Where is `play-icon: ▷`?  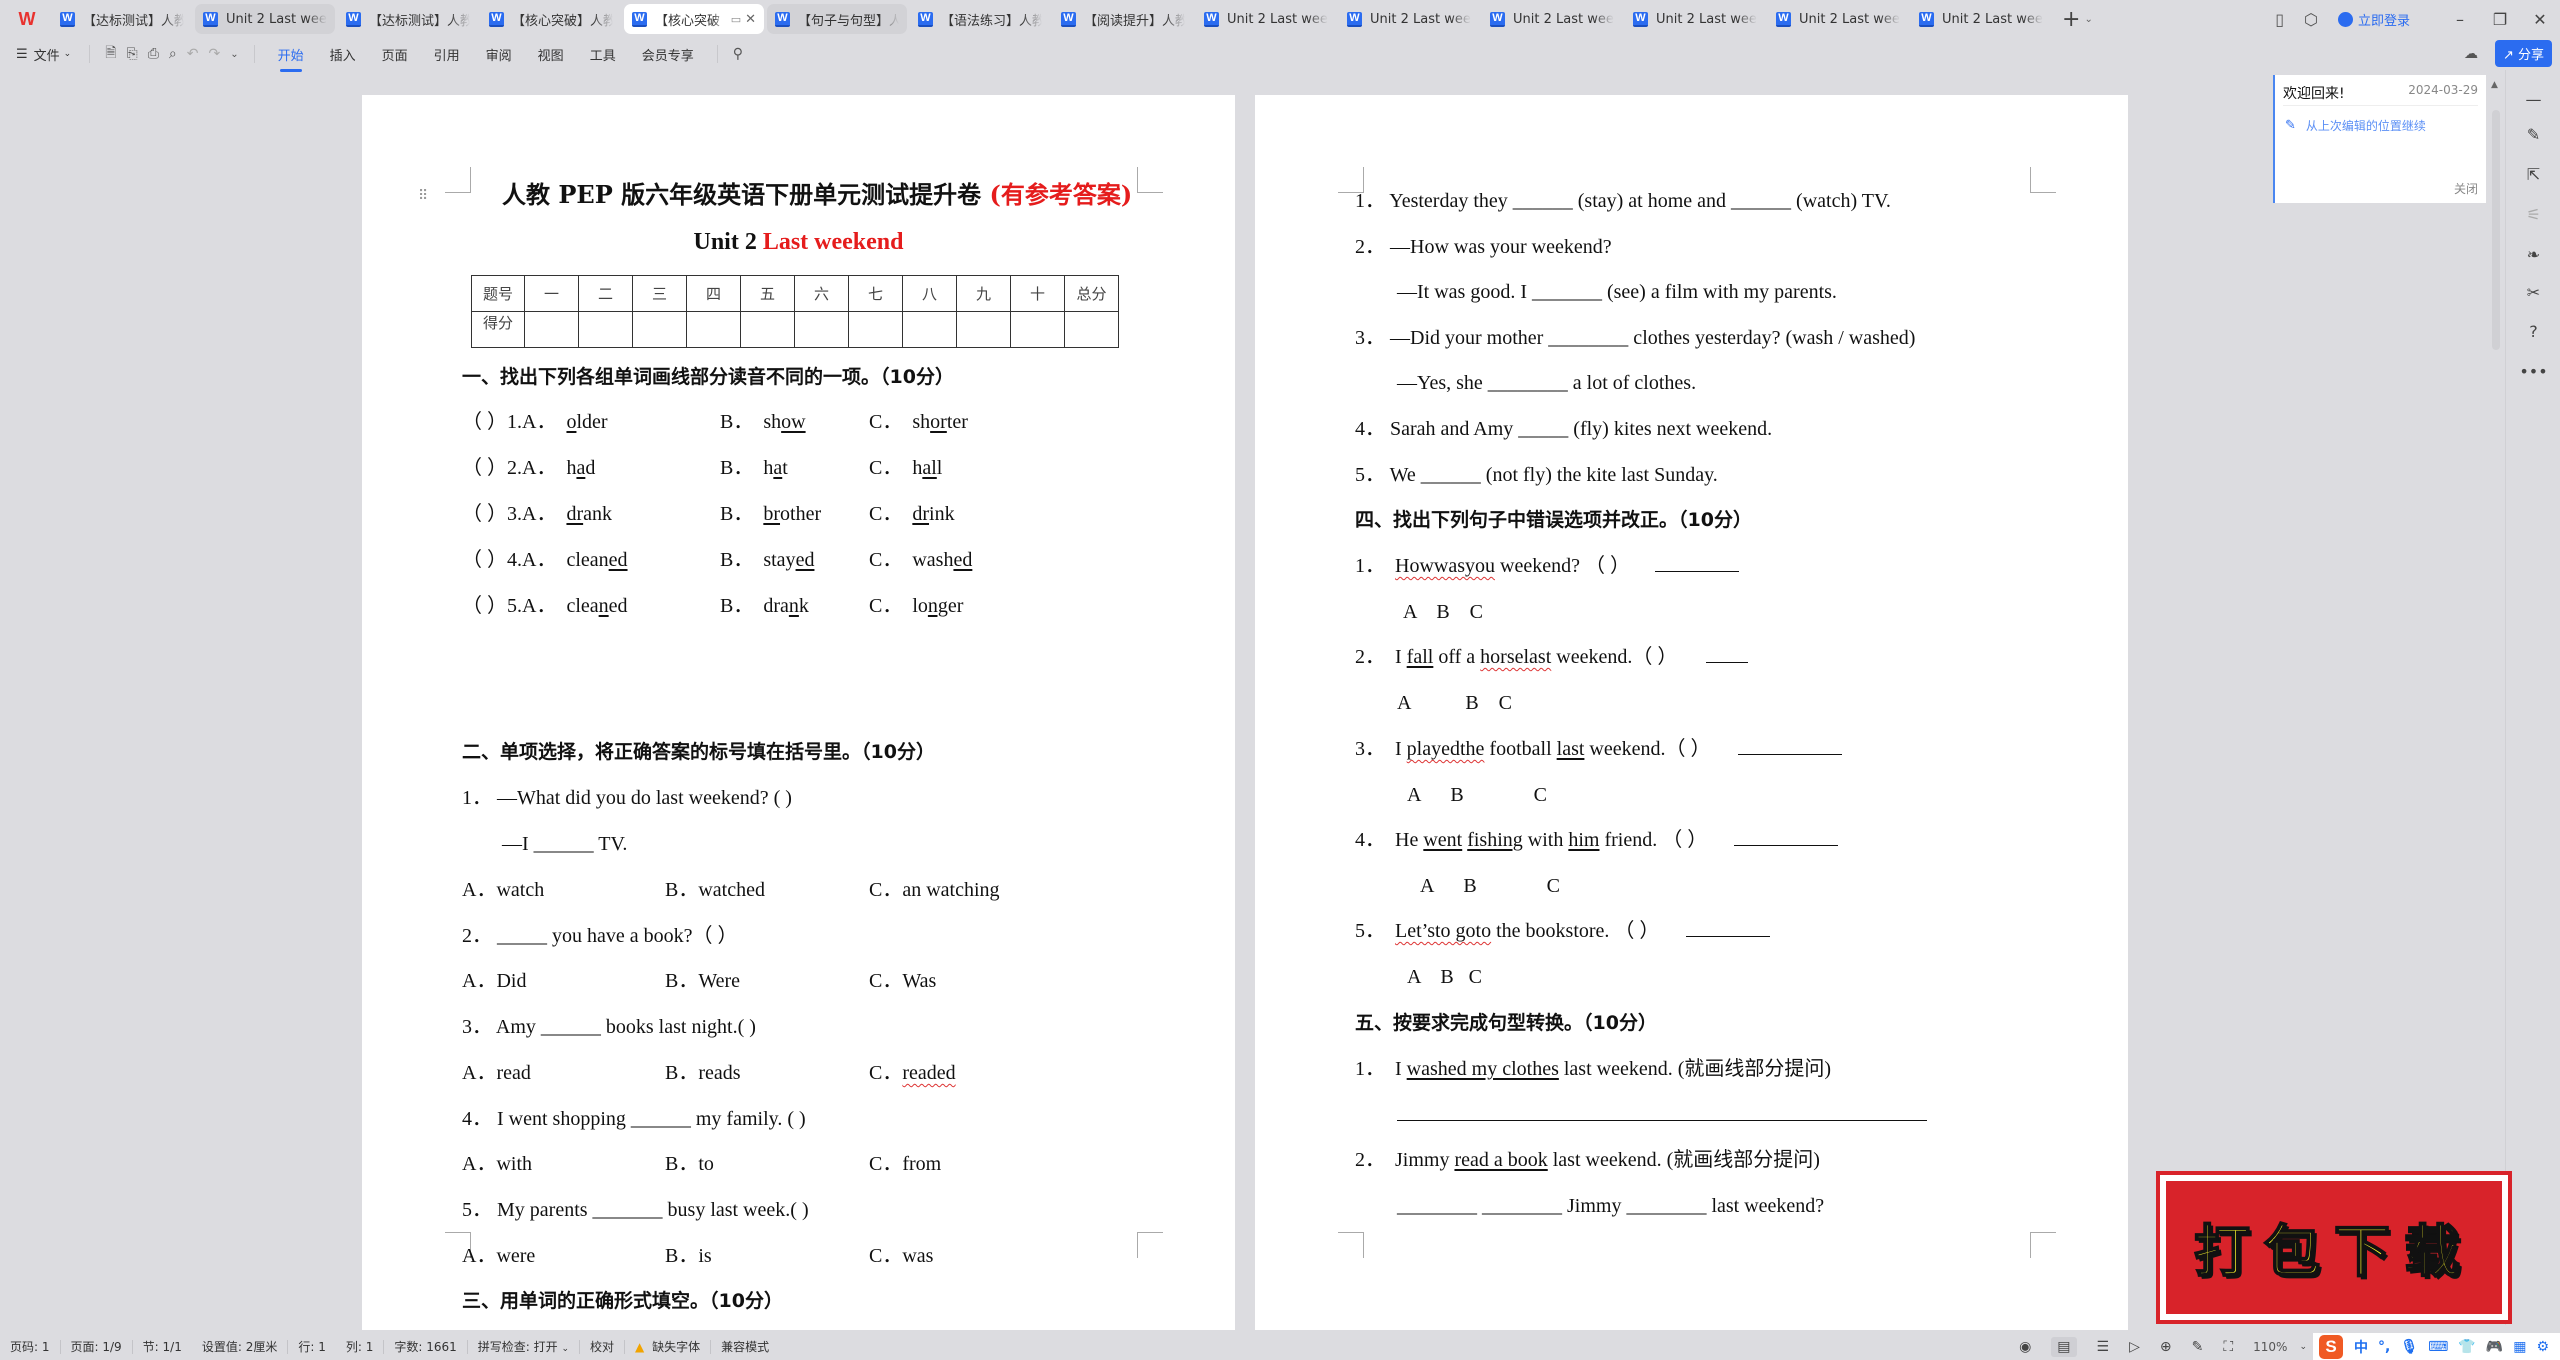 play-icon: ▷ is located at coordinates (2134, 1347).